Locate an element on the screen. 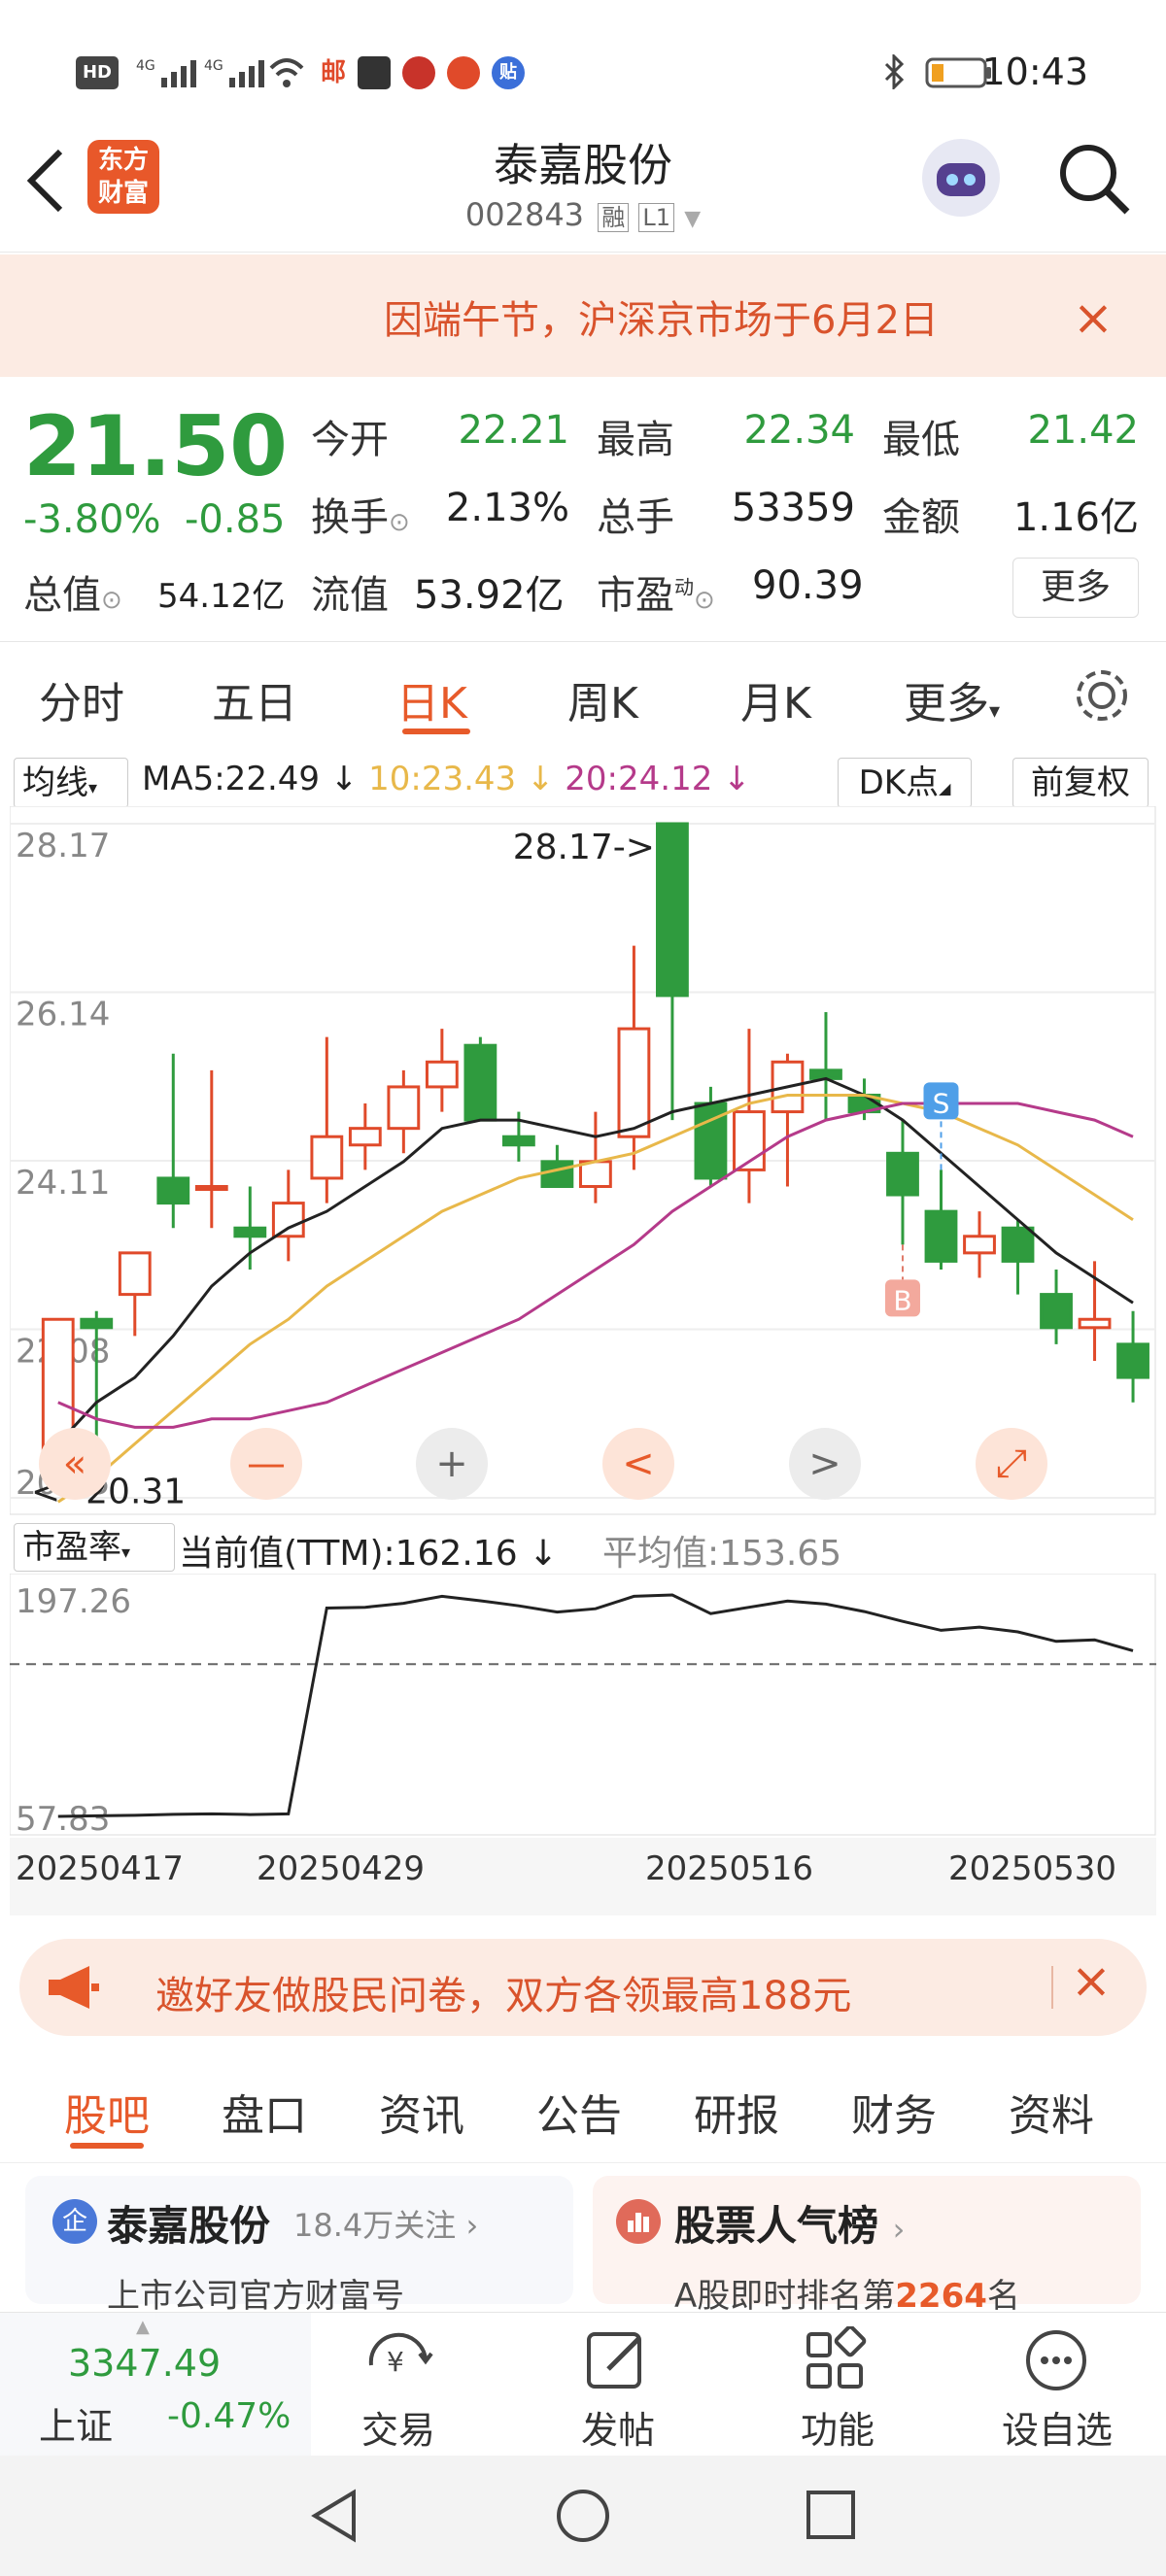 The height and width of the screenshot is (2576, 1166). nav-post: 发帖 is located at coordinates (618, 2427).